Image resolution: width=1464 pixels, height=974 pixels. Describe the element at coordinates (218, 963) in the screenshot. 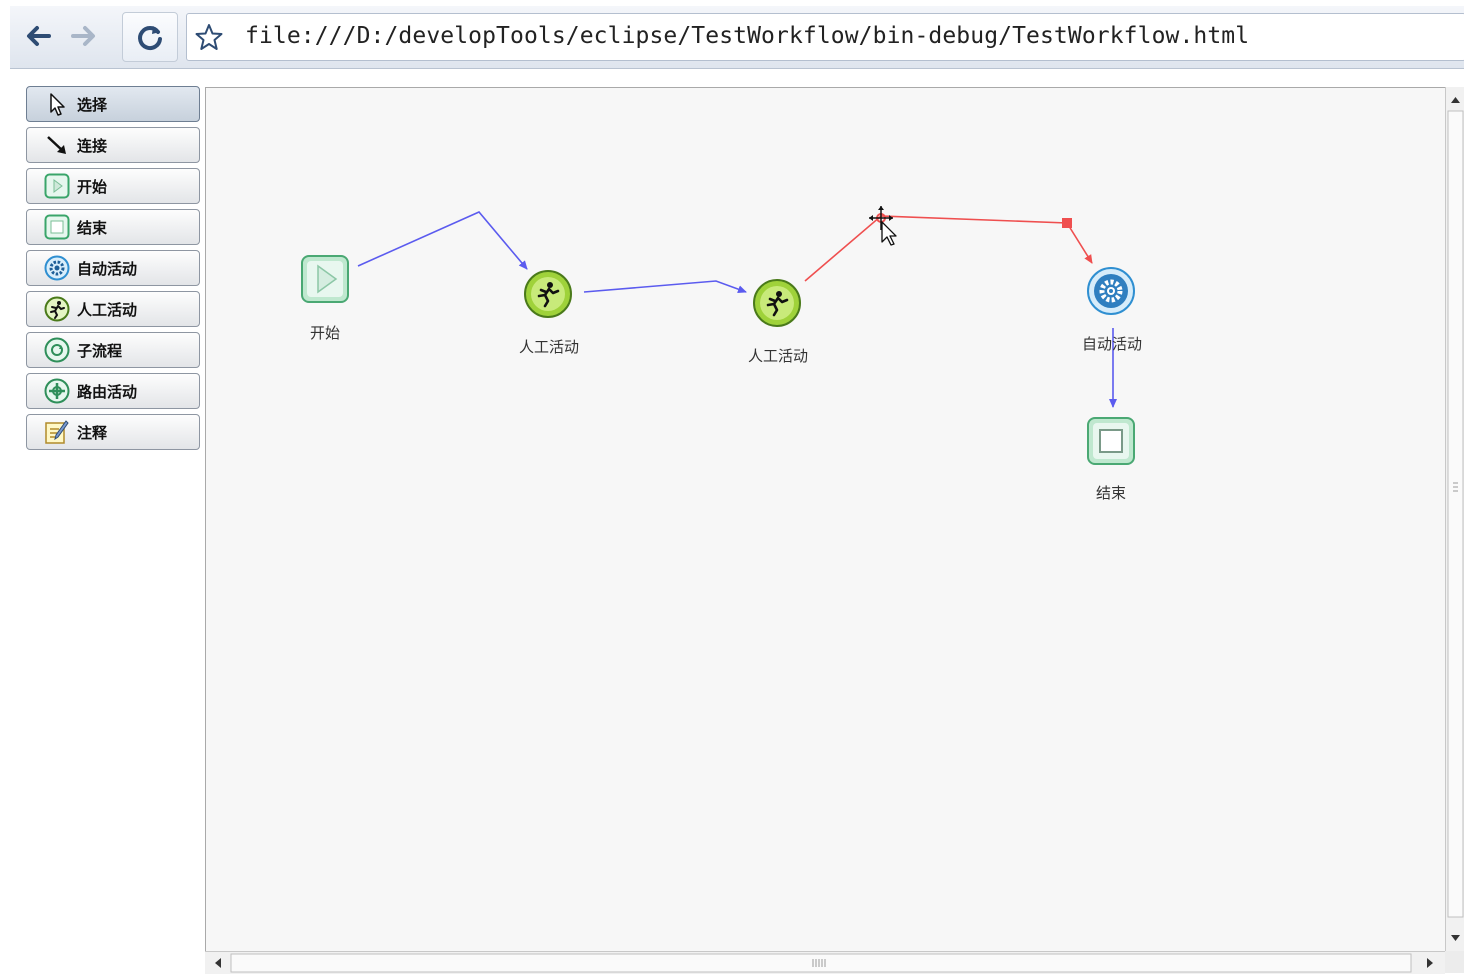

I see `scroll-left-icon` at that location.